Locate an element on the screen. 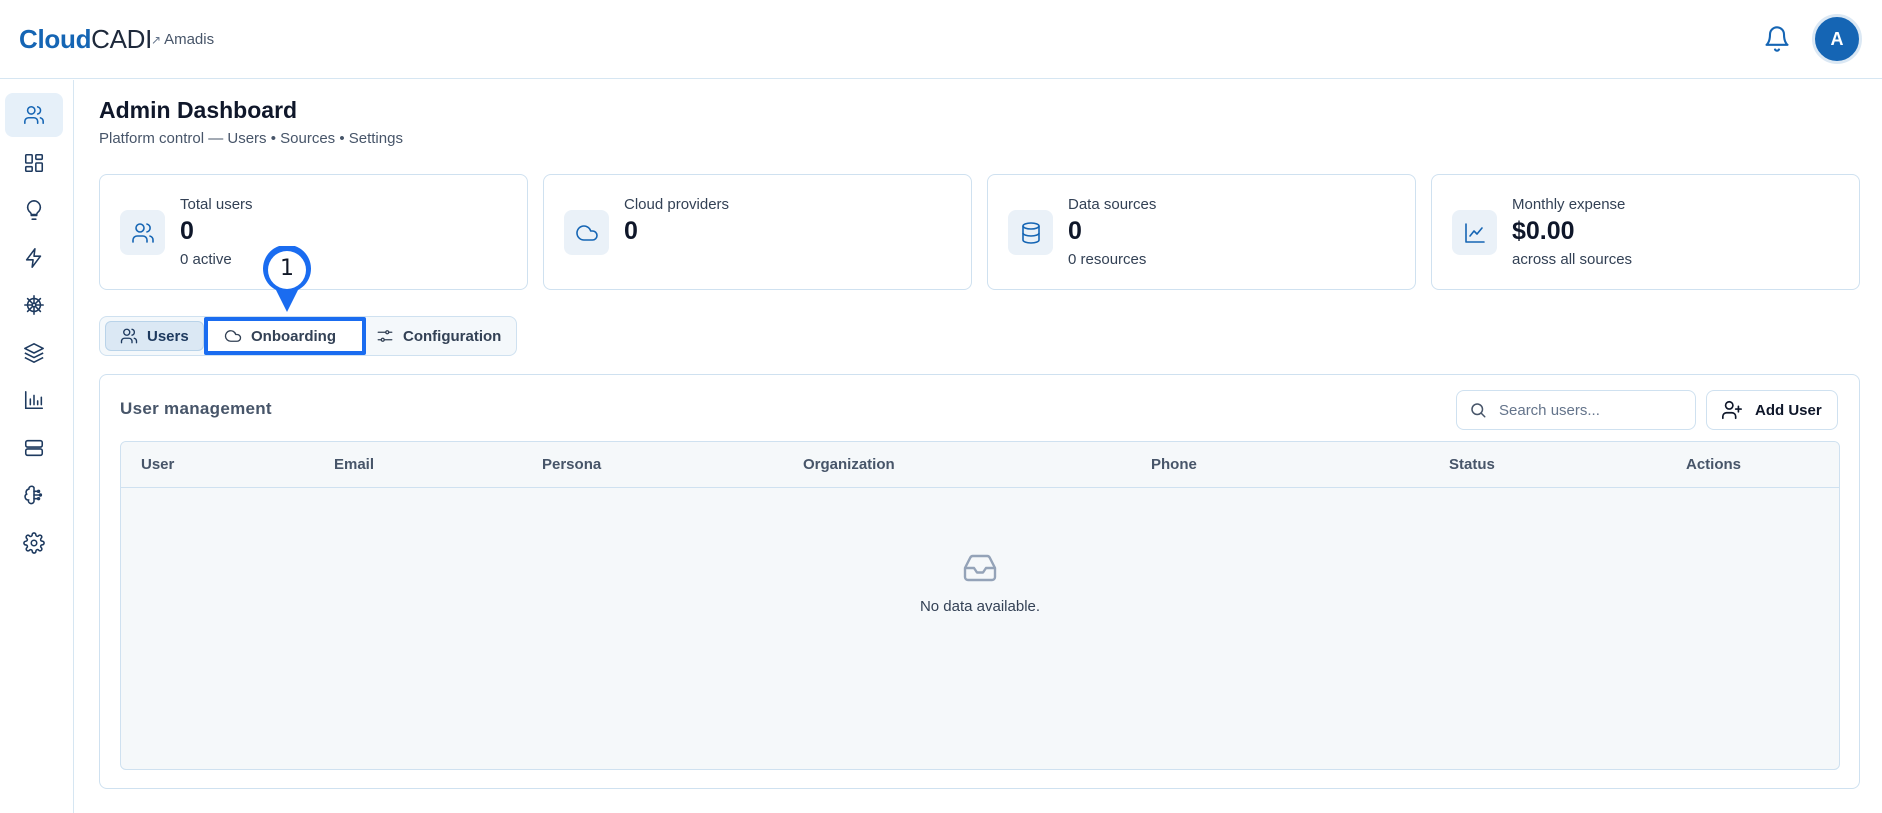 The height and width of the screenshot is (813, 1882). stat-card-monthly-expense: Monthly expense $0.00 across all sources is located at coordinates (1645, 232).